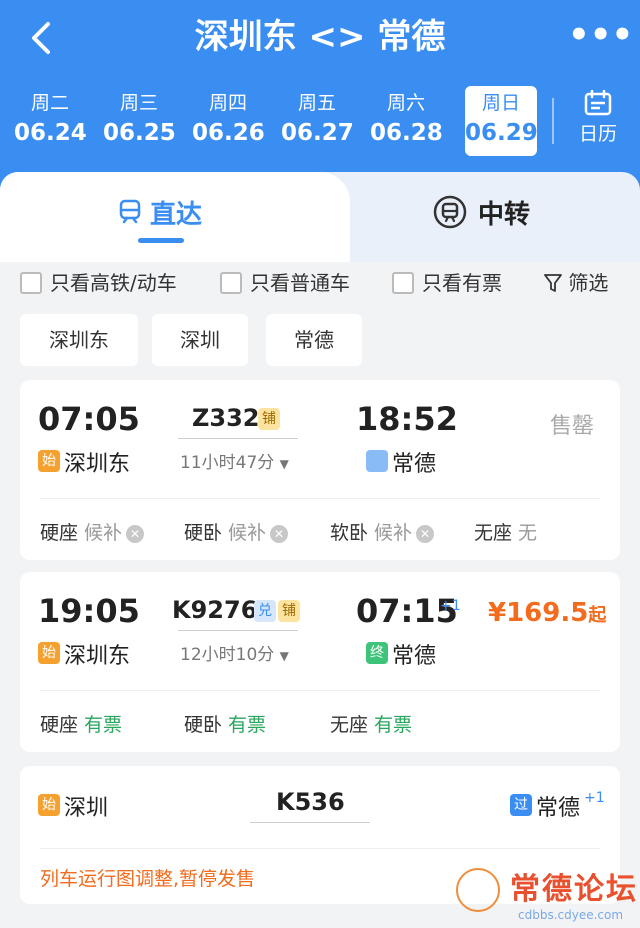  What do you see at coordinates (148, 879) in the screenshot?
I see `suspension-notice: 列车运行图调整,暂停发售` at bounding box center [148, 879].